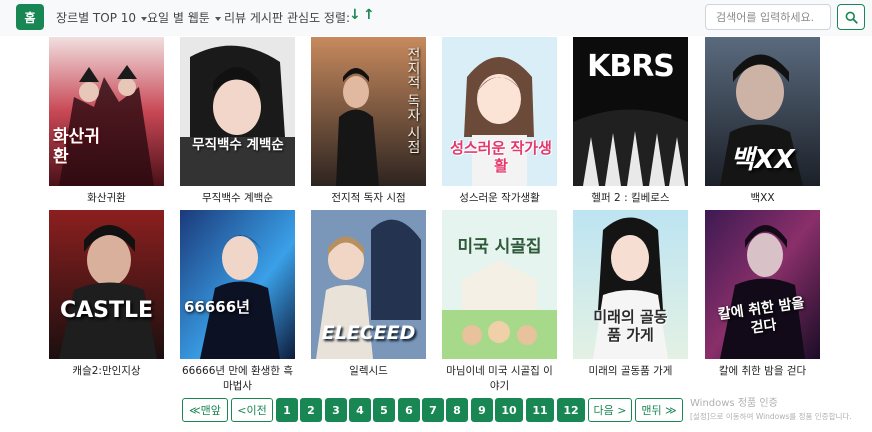 The image size is (872, 432). Describe the element at coordinates (482, 410) in the screenshot. I see `page-number-button: 9` at that location.